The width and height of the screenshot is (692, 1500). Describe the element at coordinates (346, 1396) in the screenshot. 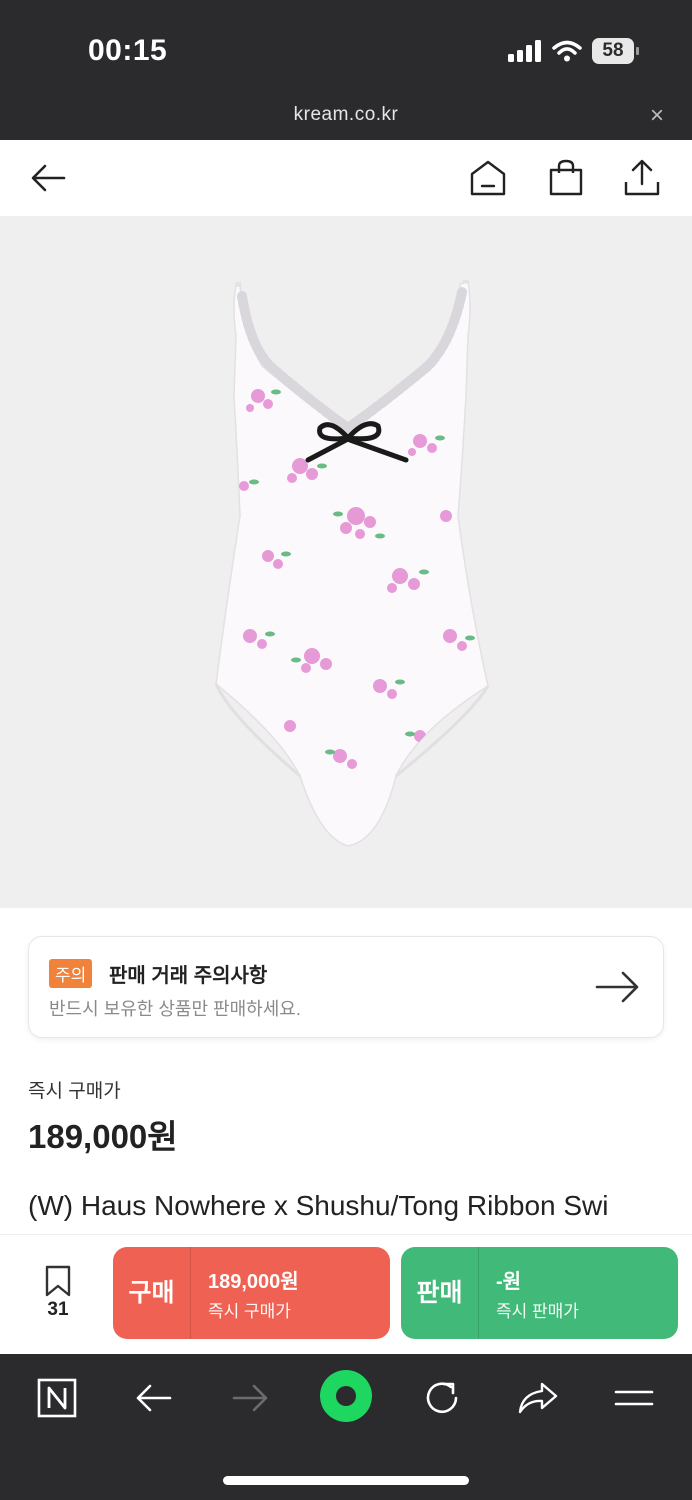

I see `naver-green-dot-icon` at that location.